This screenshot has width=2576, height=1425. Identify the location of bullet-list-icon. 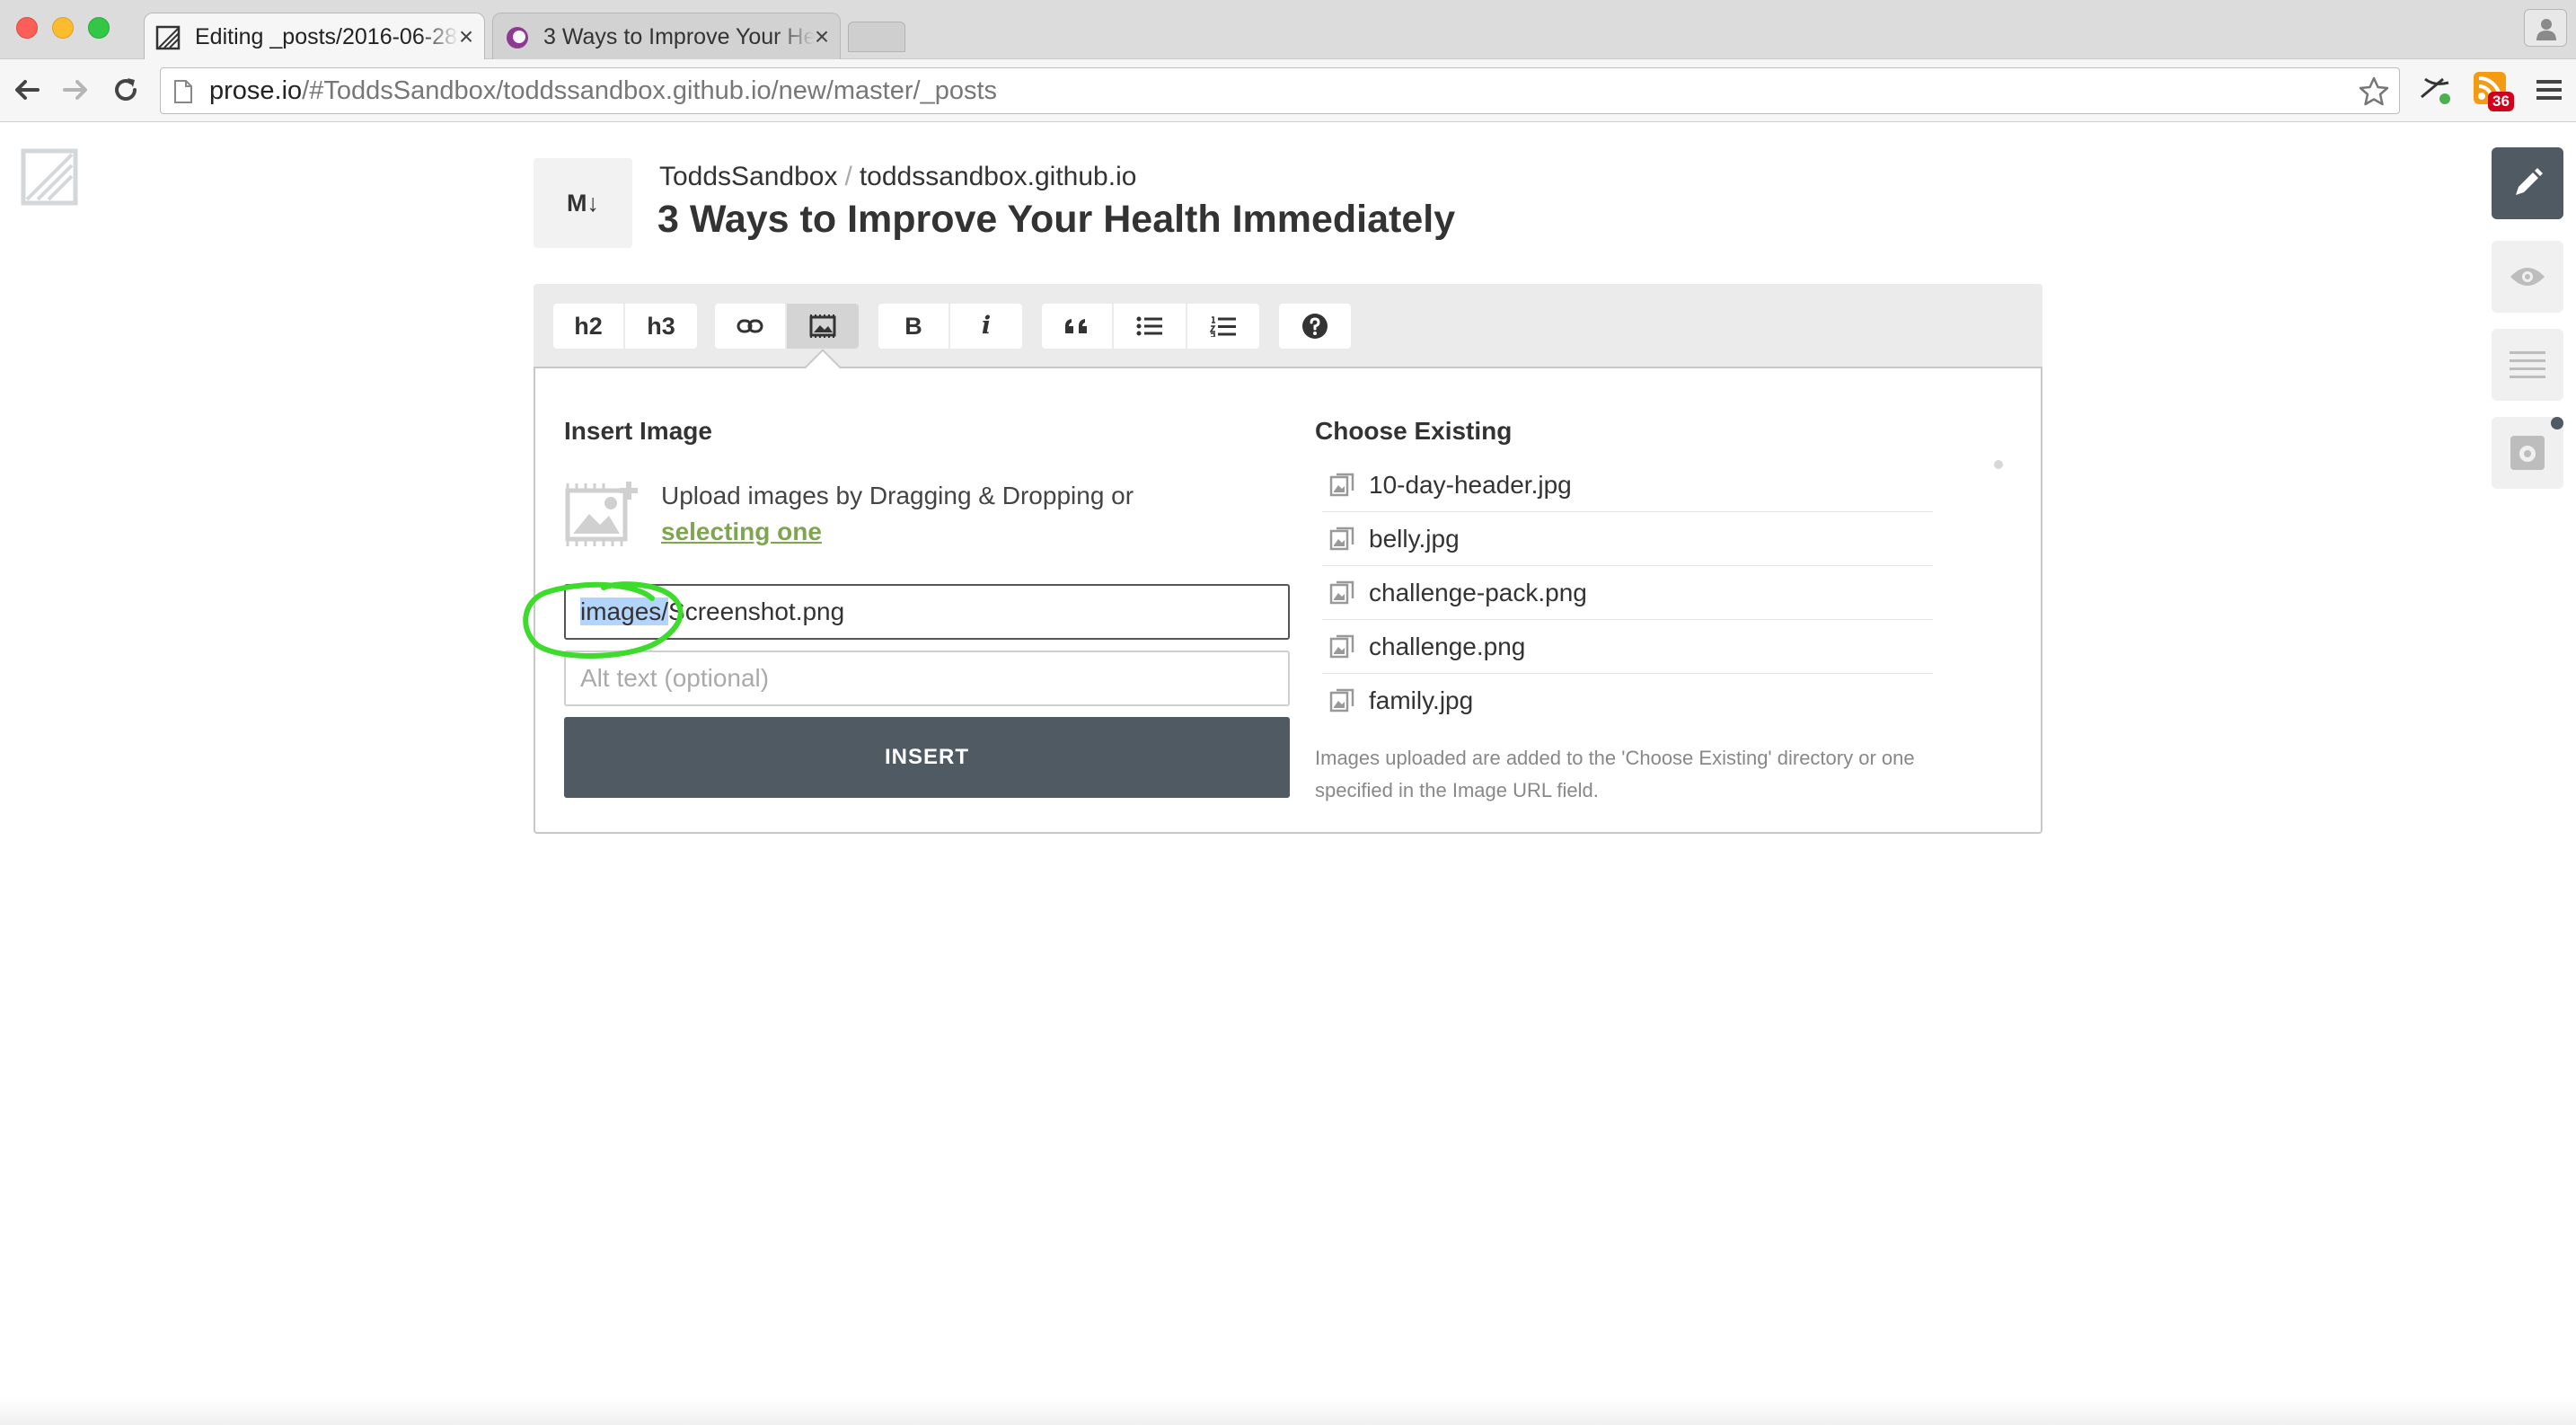
(1149, 326).